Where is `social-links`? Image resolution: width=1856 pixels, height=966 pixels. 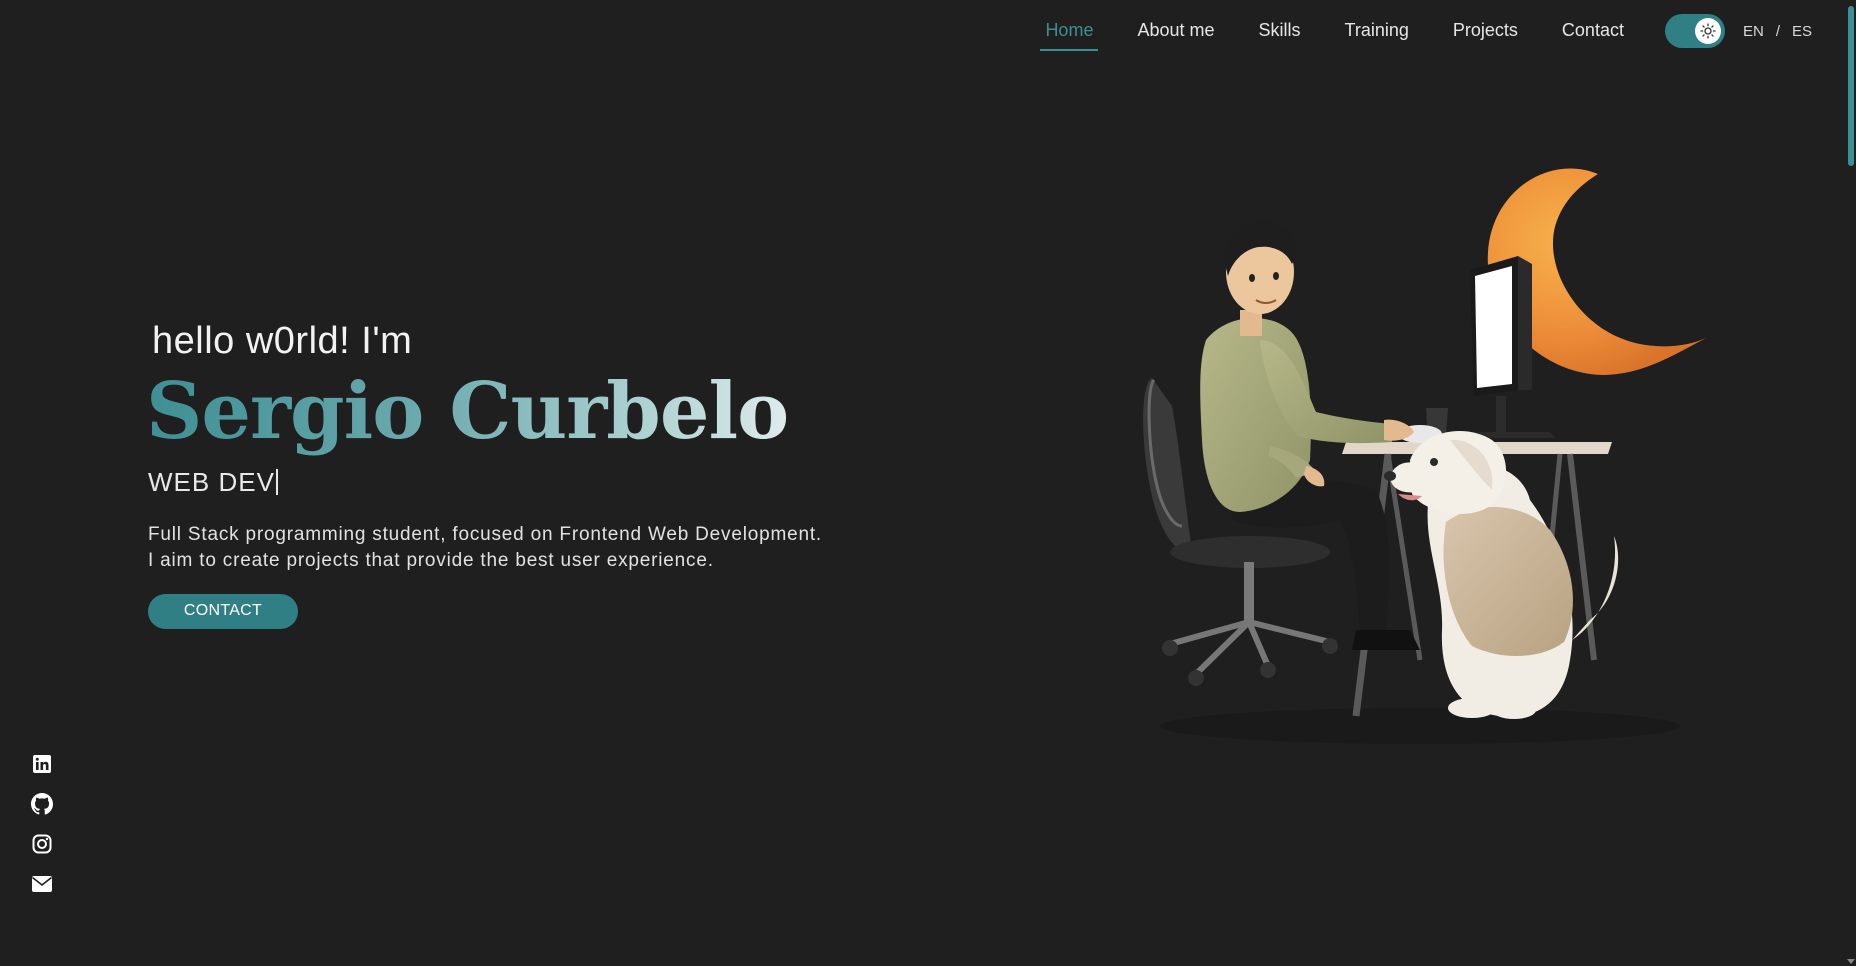 social-links is located at coordinates (42, 832).